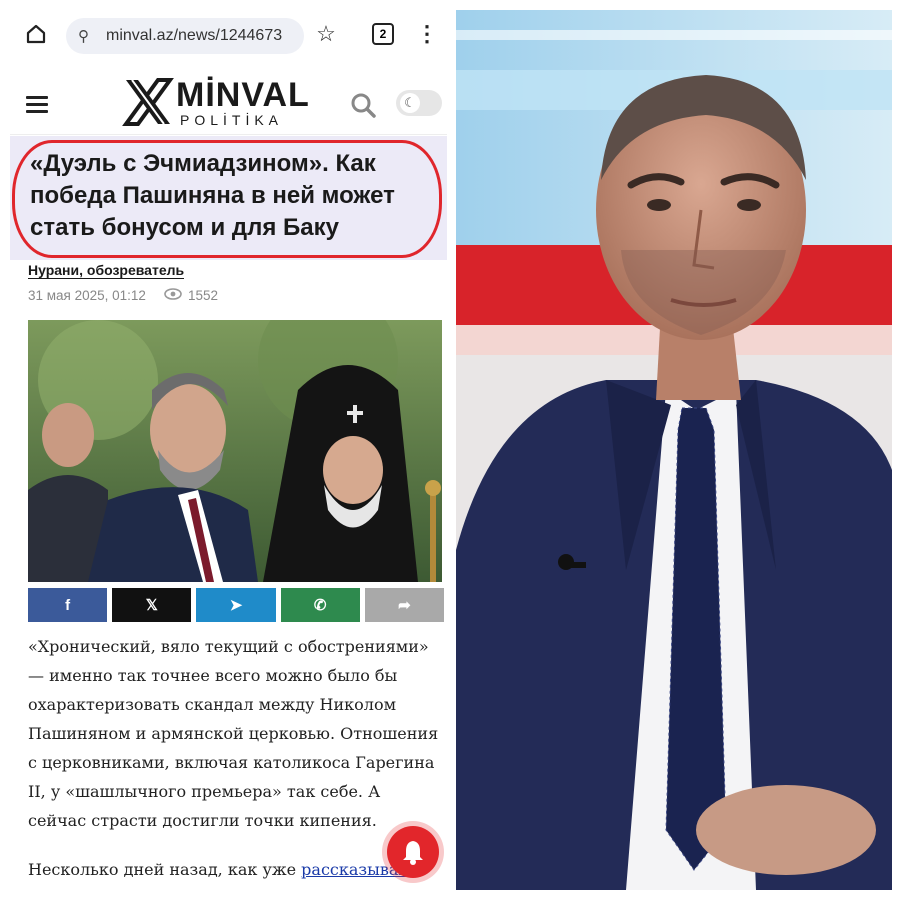 The width and height of the screenshot is (900, 900). I want to click on tabs-button: 2, so click(383, 34).